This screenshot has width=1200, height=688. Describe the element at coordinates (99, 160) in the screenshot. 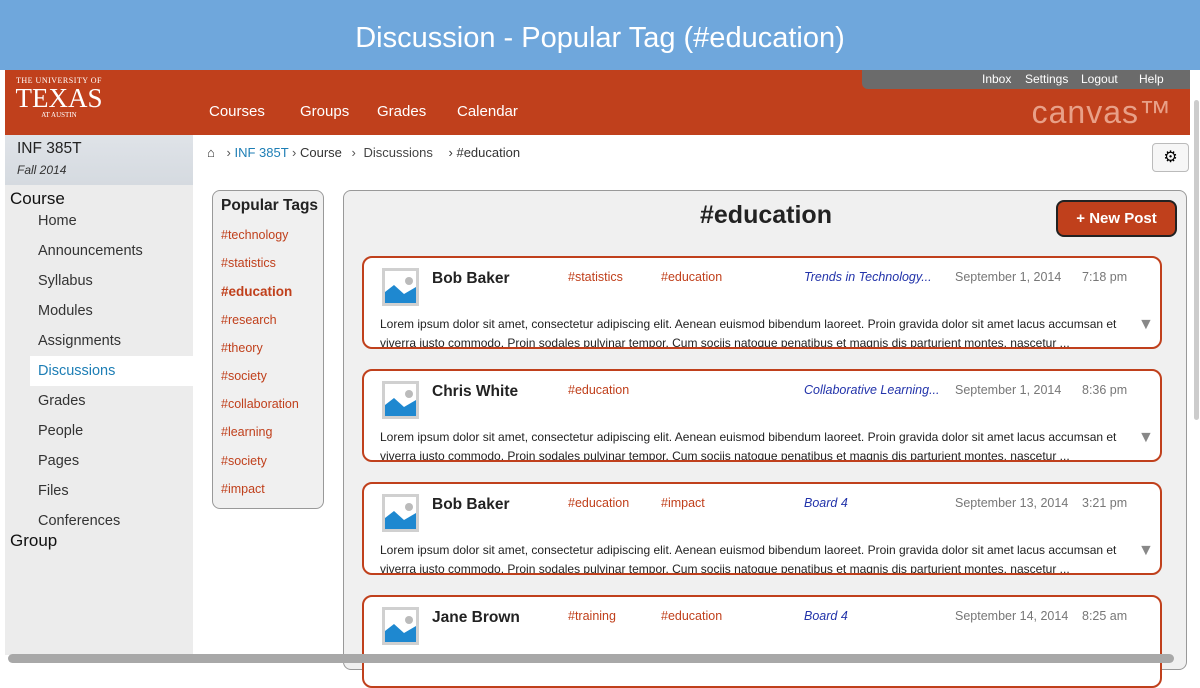

I see `course-header: INF 385T Fall 2014` at that location.